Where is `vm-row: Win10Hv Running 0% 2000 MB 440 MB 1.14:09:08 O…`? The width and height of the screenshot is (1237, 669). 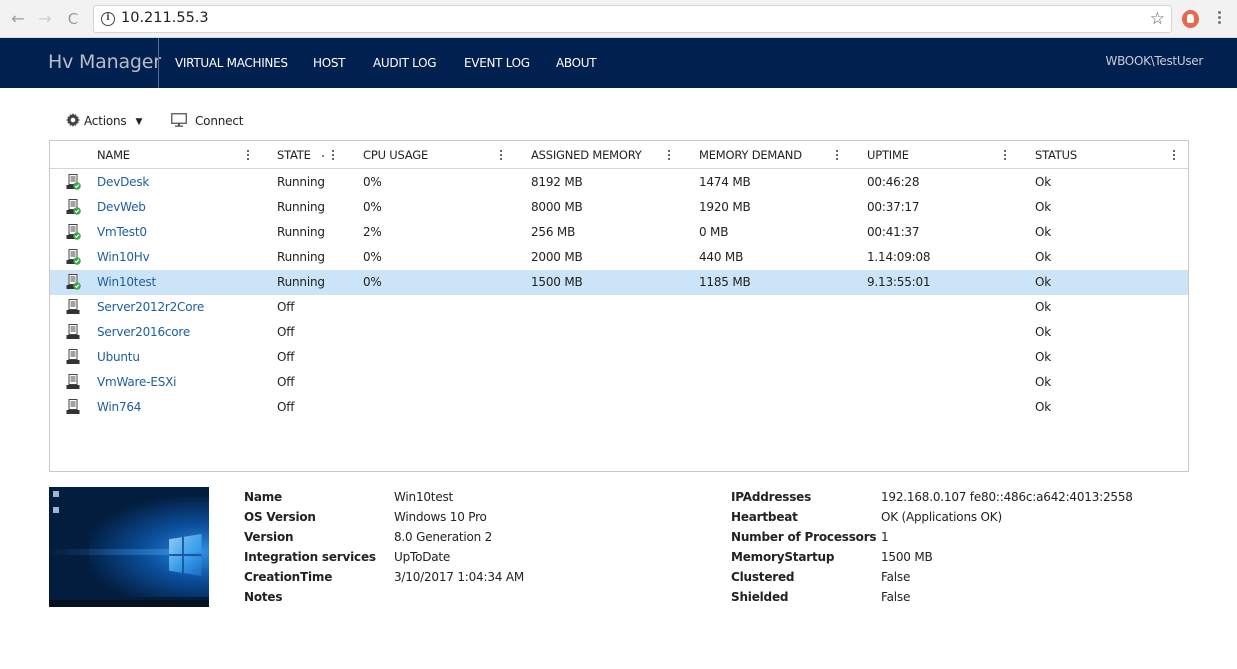
vm-row: Win10Hv Running 0% 2000 MB 440 MB 1.14:09:08 O… is located at coordinates (619, 257).